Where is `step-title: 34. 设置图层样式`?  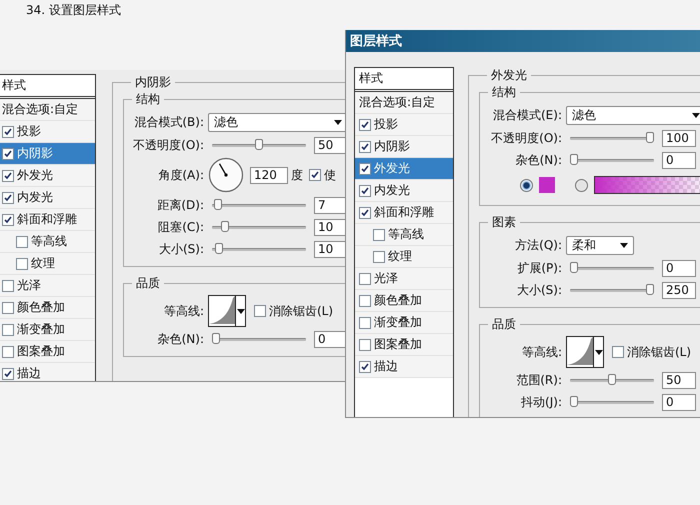 step-title: 34. 设置图层样式 is located at coordinates (73, 10).